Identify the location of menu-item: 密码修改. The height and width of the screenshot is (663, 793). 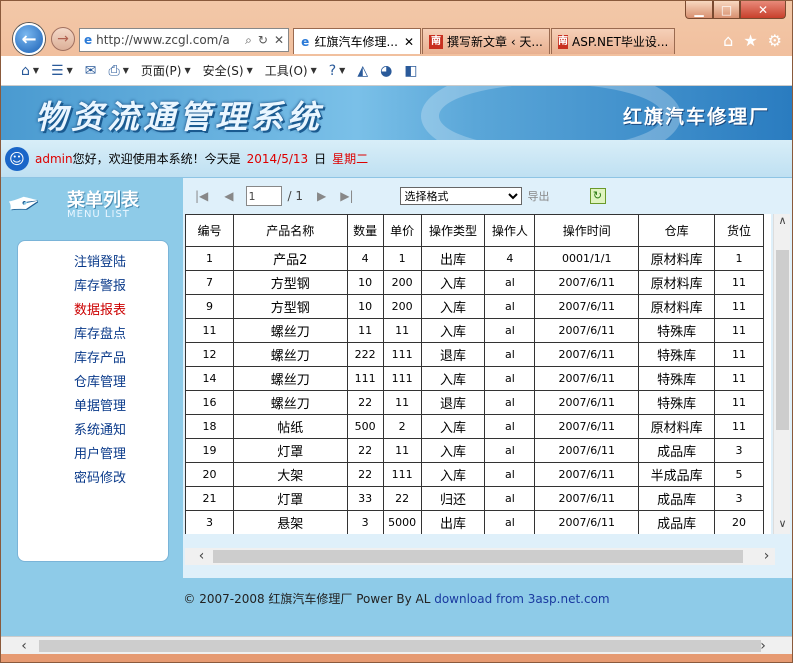
(121, 479).